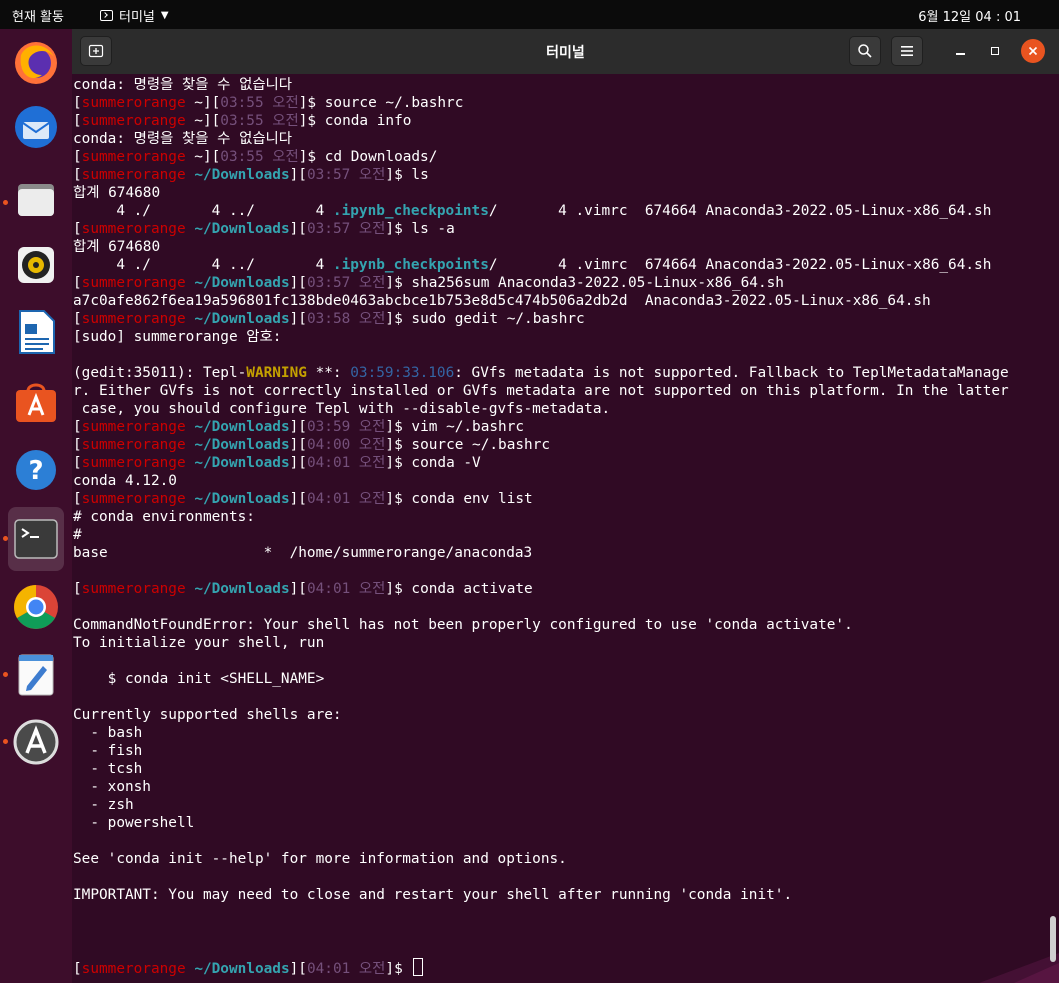  I want to click on terminal-text: # conda environments:, so click(164, 517).